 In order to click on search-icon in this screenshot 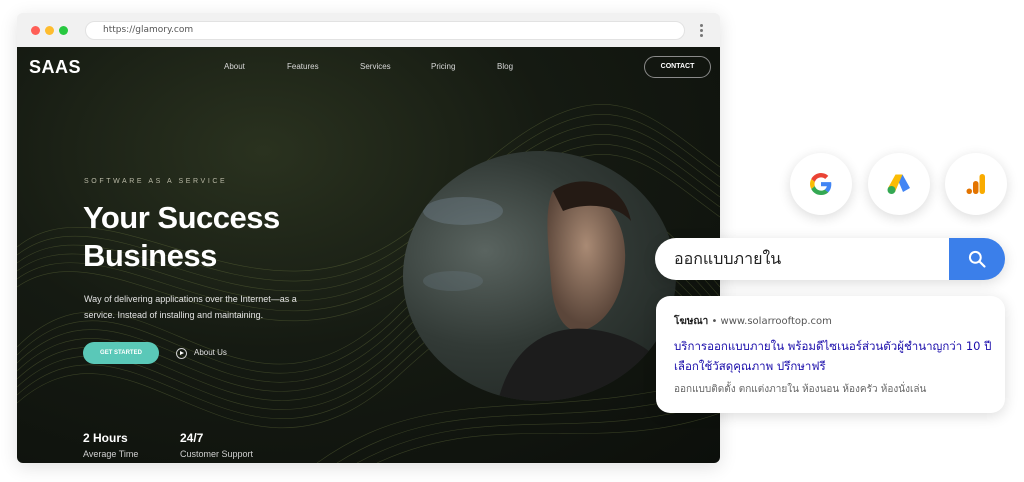, I will do `click(977, 259)`.